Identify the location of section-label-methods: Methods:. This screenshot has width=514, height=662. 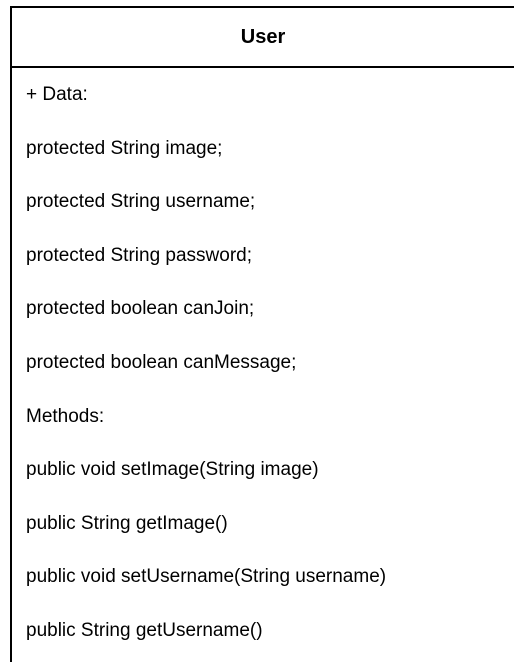
(65, 416).